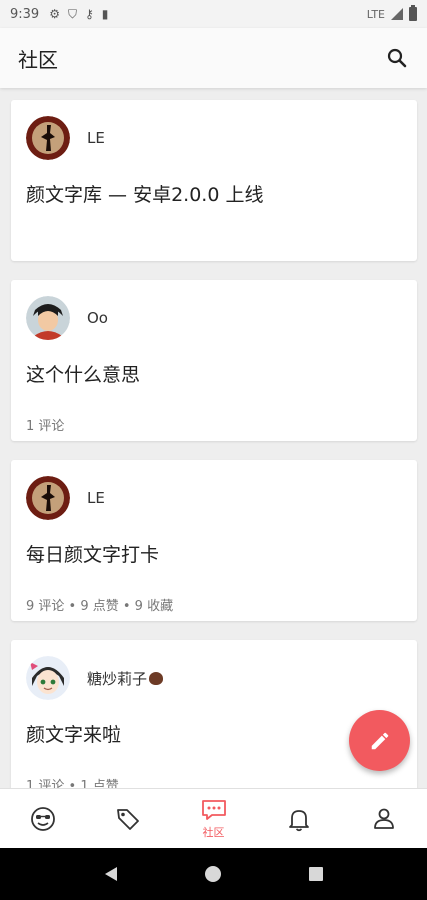  I want to click on settings-status-icon: ⚙, so click(54, 14).